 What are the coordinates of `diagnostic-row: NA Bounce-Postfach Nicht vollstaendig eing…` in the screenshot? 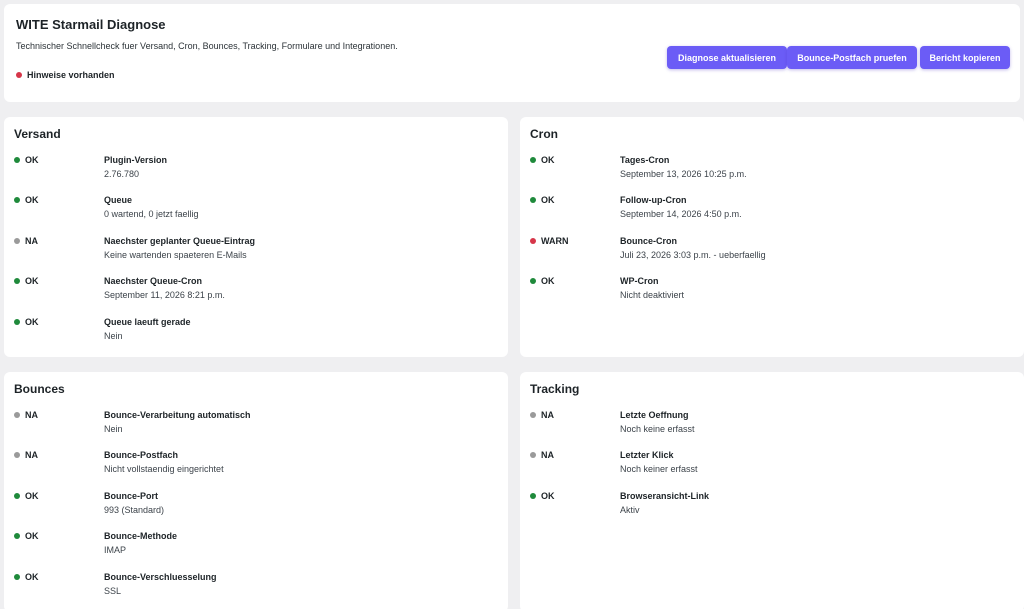 It's located at (256, 467).